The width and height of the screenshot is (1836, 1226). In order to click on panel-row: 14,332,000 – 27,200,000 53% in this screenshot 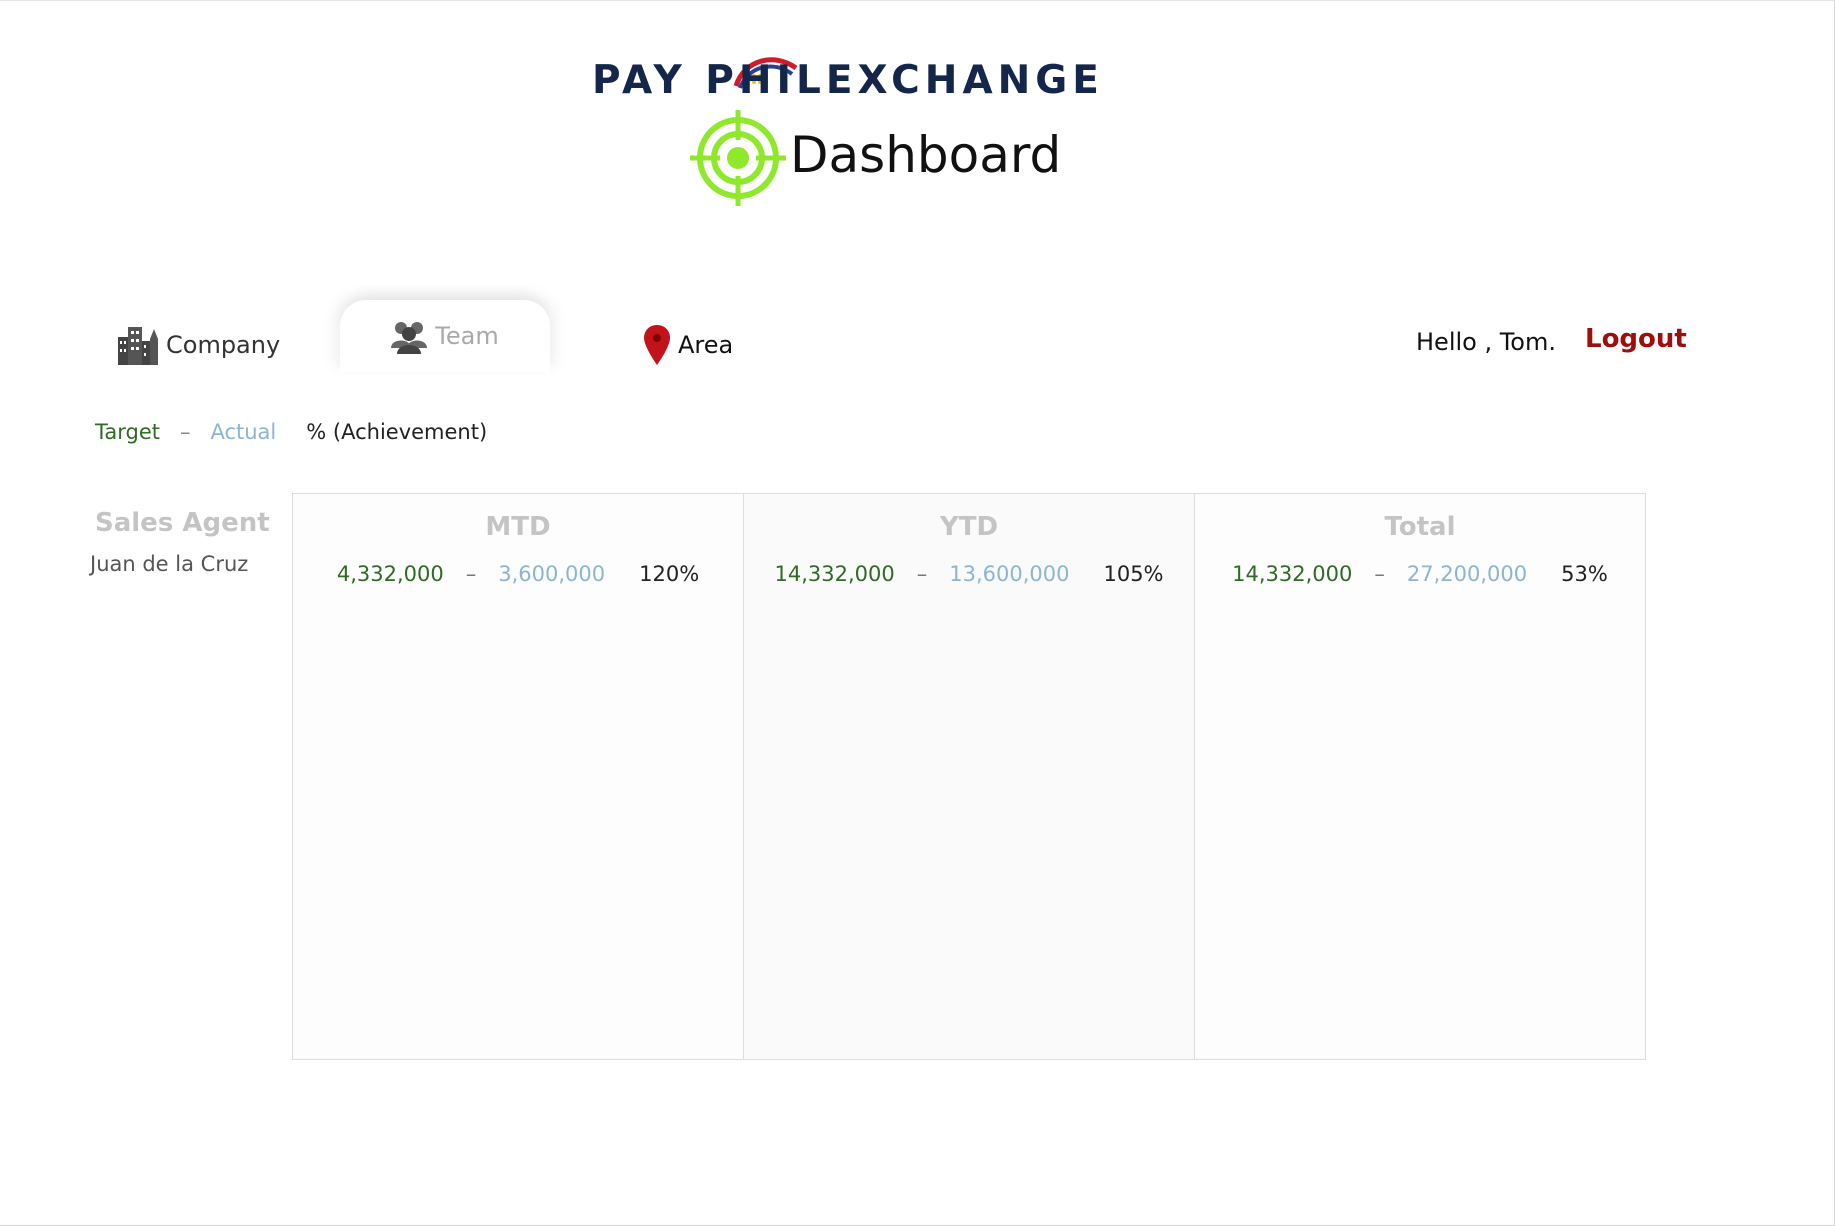, I will do `click(1420, 574)`.